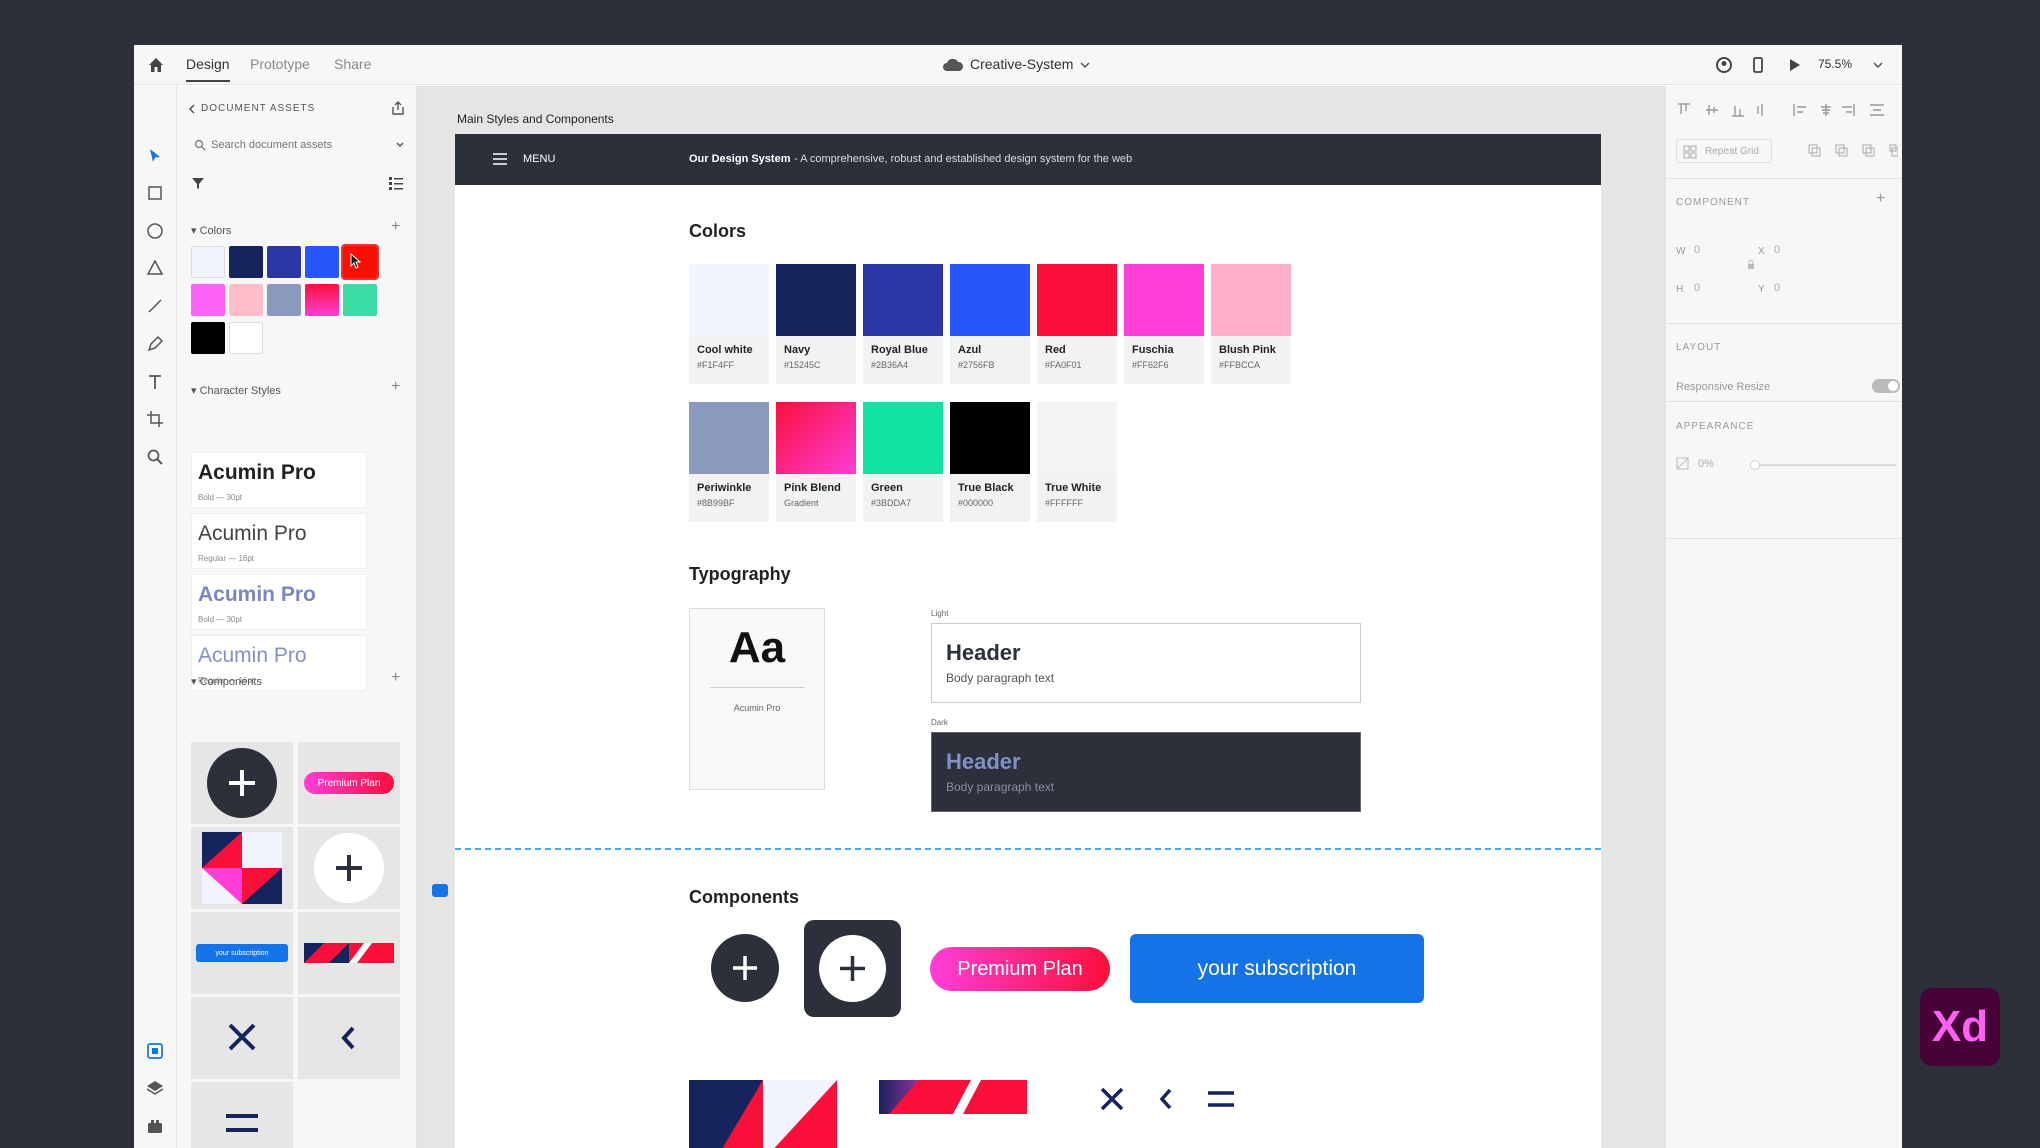 Image resolution: width=2040 pixels, height=1148 pixels. Describe the element at coordinates (242, 1115) in the screenshot. I see `component-thumb-equals` at that location.